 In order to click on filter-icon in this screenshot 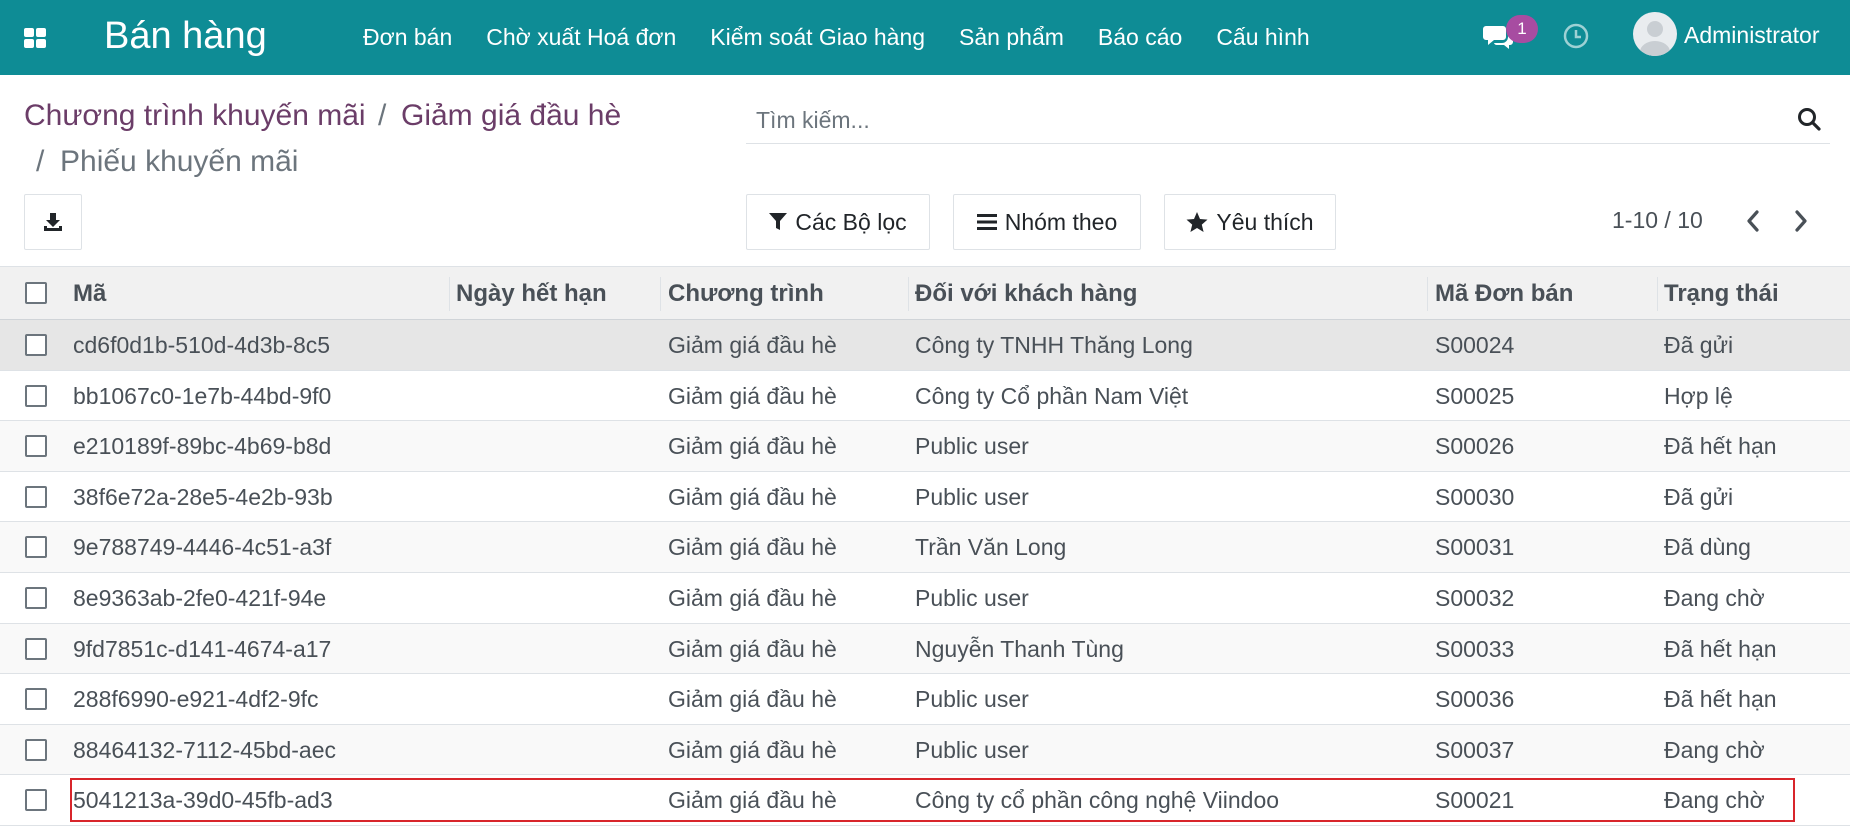, I will do `click(778, 221)`.